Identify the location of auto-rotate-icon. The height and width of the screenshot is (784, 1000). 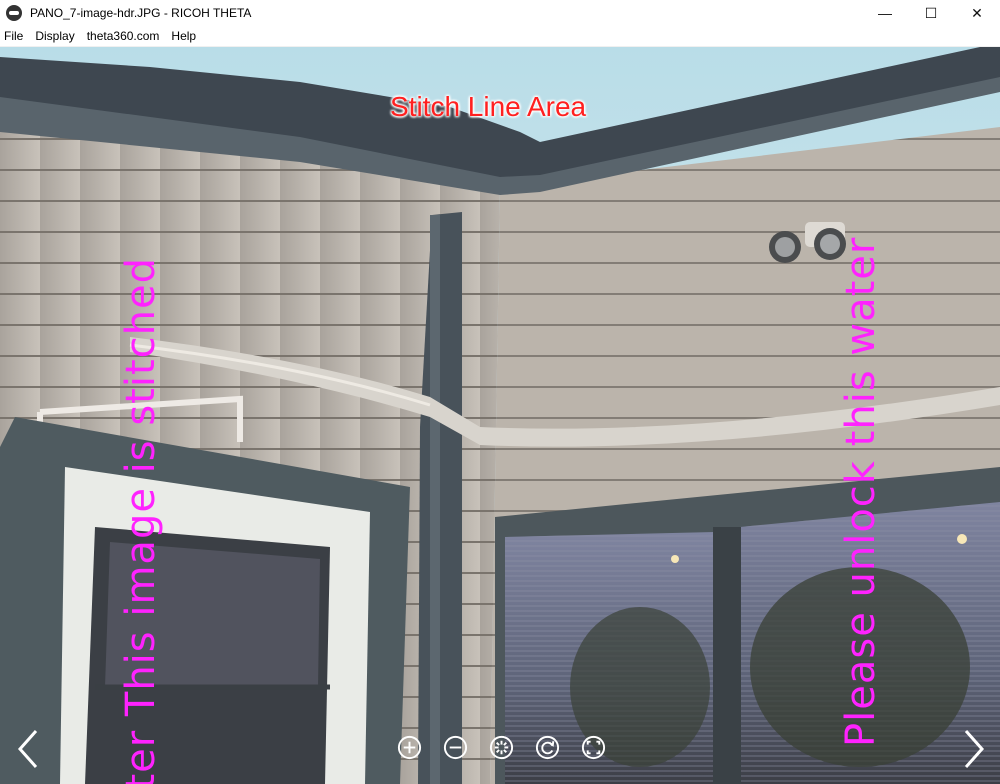
(501, 747).